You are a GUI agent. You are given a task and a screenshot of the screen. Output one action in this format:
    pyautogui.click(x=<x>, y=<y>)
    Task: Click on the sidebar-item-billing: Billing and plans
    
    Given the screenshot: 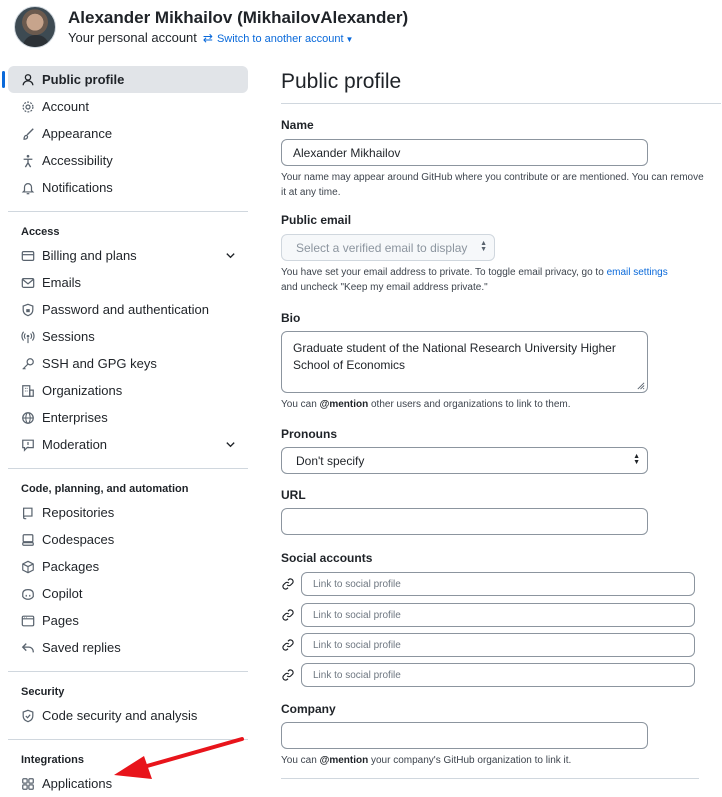 What is the action you would take?
    pyautogui.click(x=128, y=255)
    